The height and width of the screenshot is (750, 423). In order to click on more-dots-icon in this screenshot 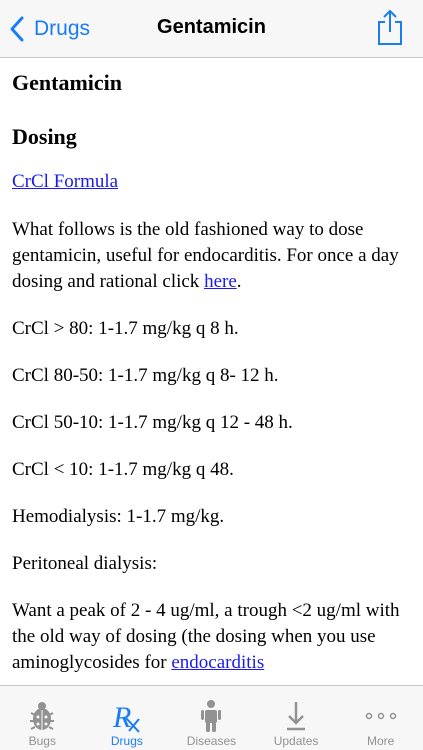, I will do `click(381, 716)`.